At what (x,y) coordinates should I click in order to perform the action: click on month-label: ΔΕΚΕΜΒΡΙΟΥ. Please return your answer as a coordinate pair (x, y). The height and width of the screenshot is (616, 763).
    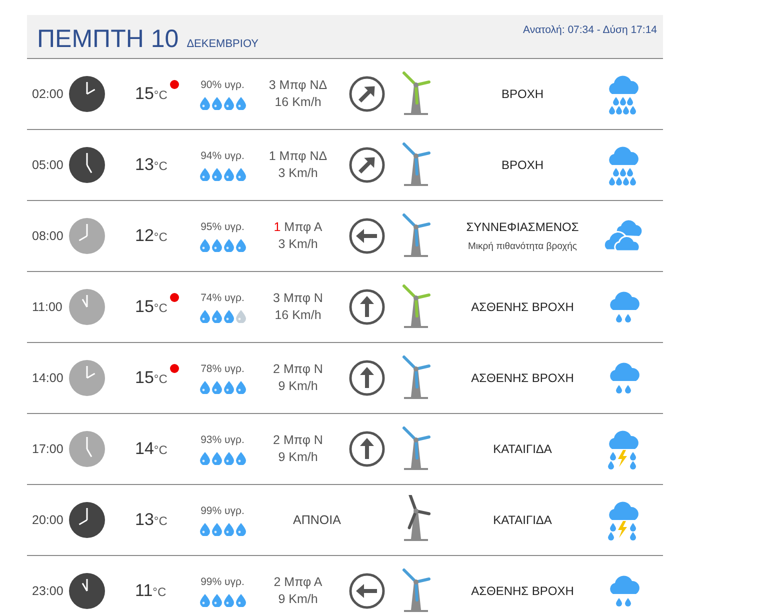
    Looking at the image, I should click on (222, 44).